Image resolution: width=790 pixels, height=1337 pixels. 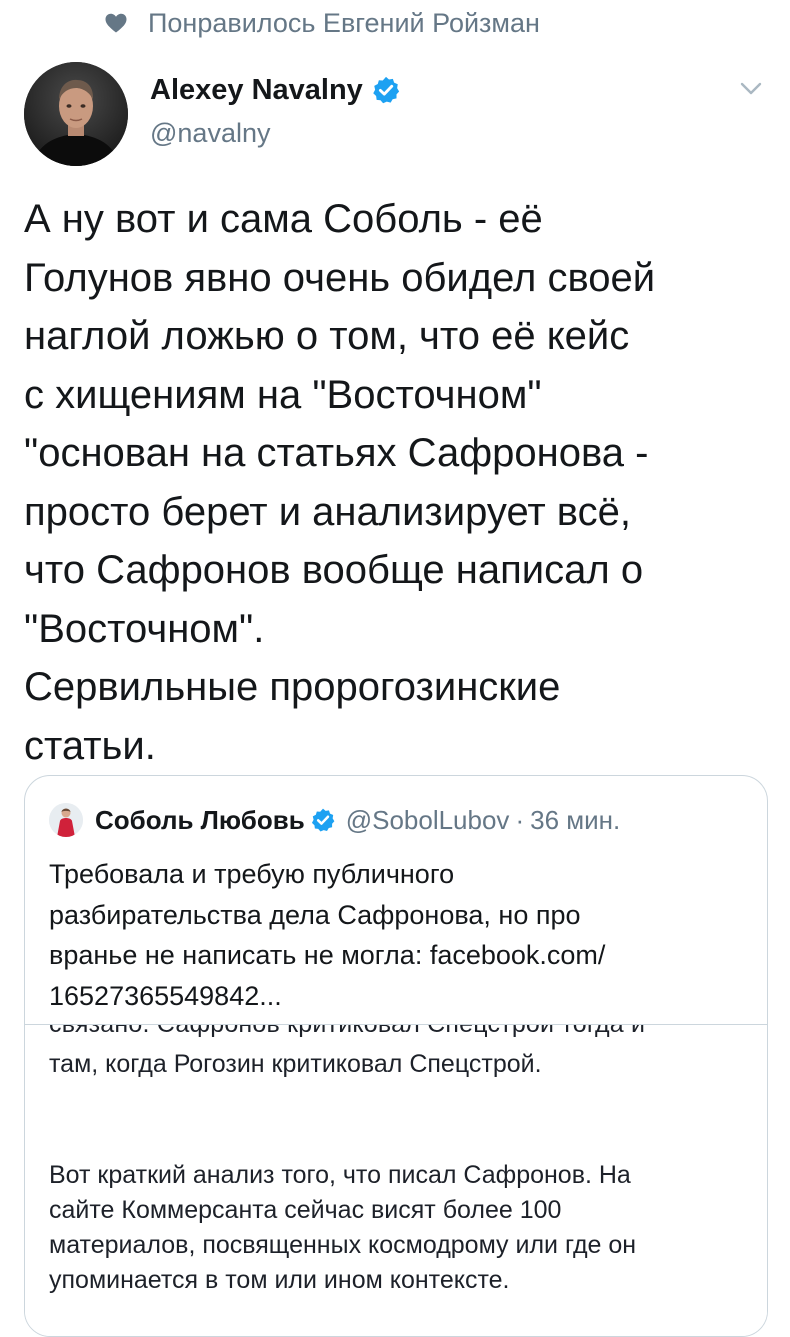 What do you see at coordinates (295, 1064) in the screenshot?
I see `media-text-line: там, когда Рогозин критиковал Спецстрой.` at bounding box center [295, 1064].